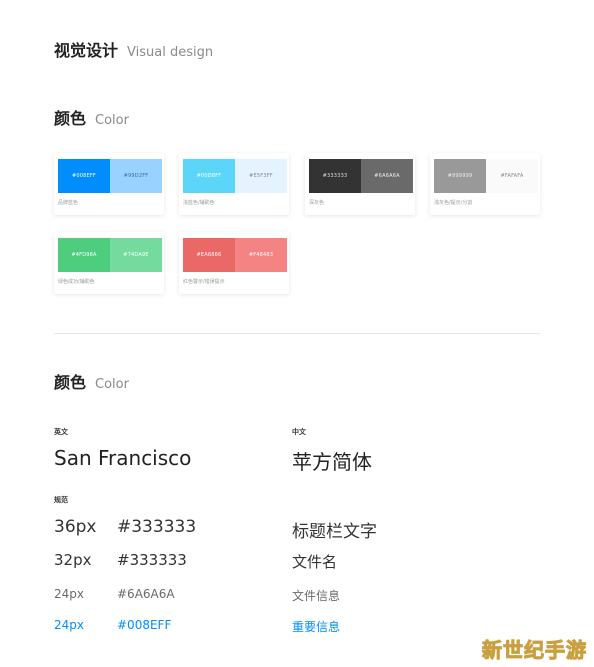  I want to click on swatch-hex: #FAFAFA, so click(512, 176).